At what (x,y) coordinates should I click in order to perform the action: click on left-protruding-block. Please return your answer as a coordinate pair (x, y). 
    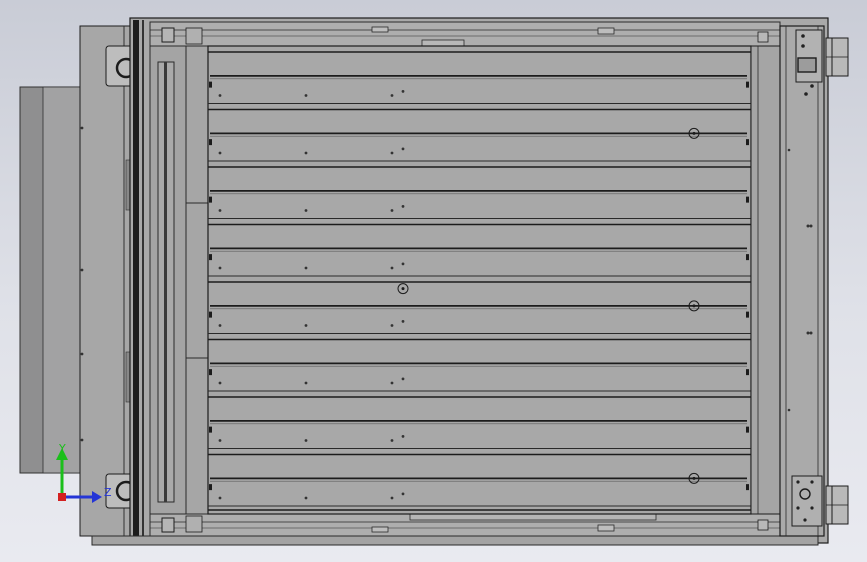
    Looking at the image, I should click on (50, 280).